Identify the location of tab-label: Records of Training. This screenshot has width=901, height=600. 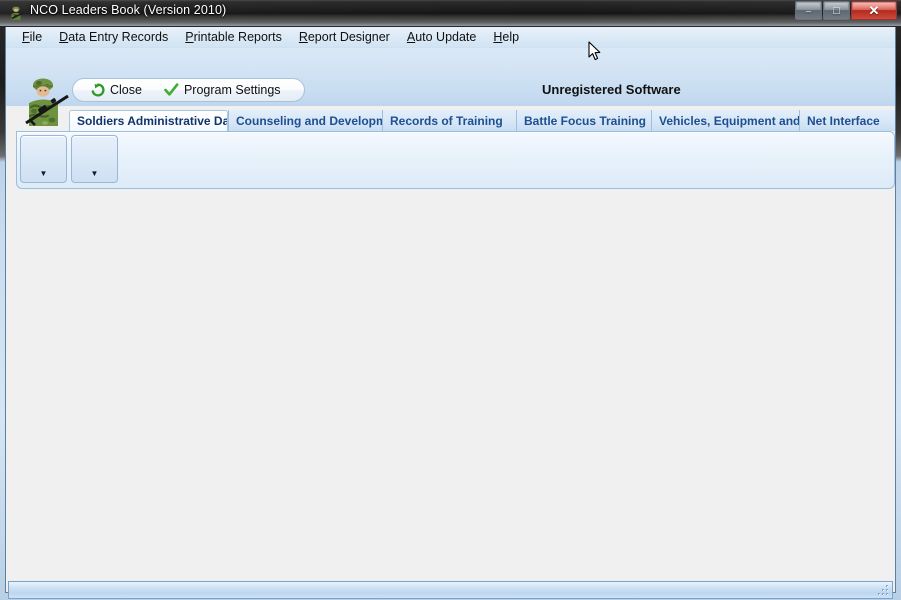
(446, 120).